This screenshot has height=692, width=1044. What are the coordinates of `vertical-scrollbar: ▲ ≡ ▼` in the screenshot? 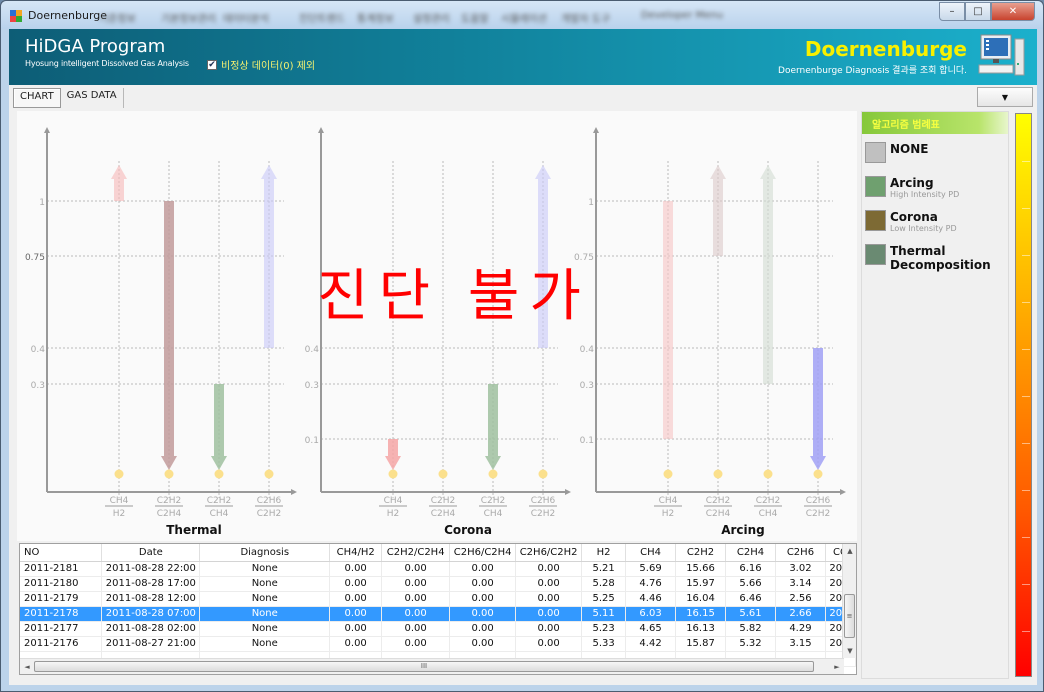 It's located at (849, 601).